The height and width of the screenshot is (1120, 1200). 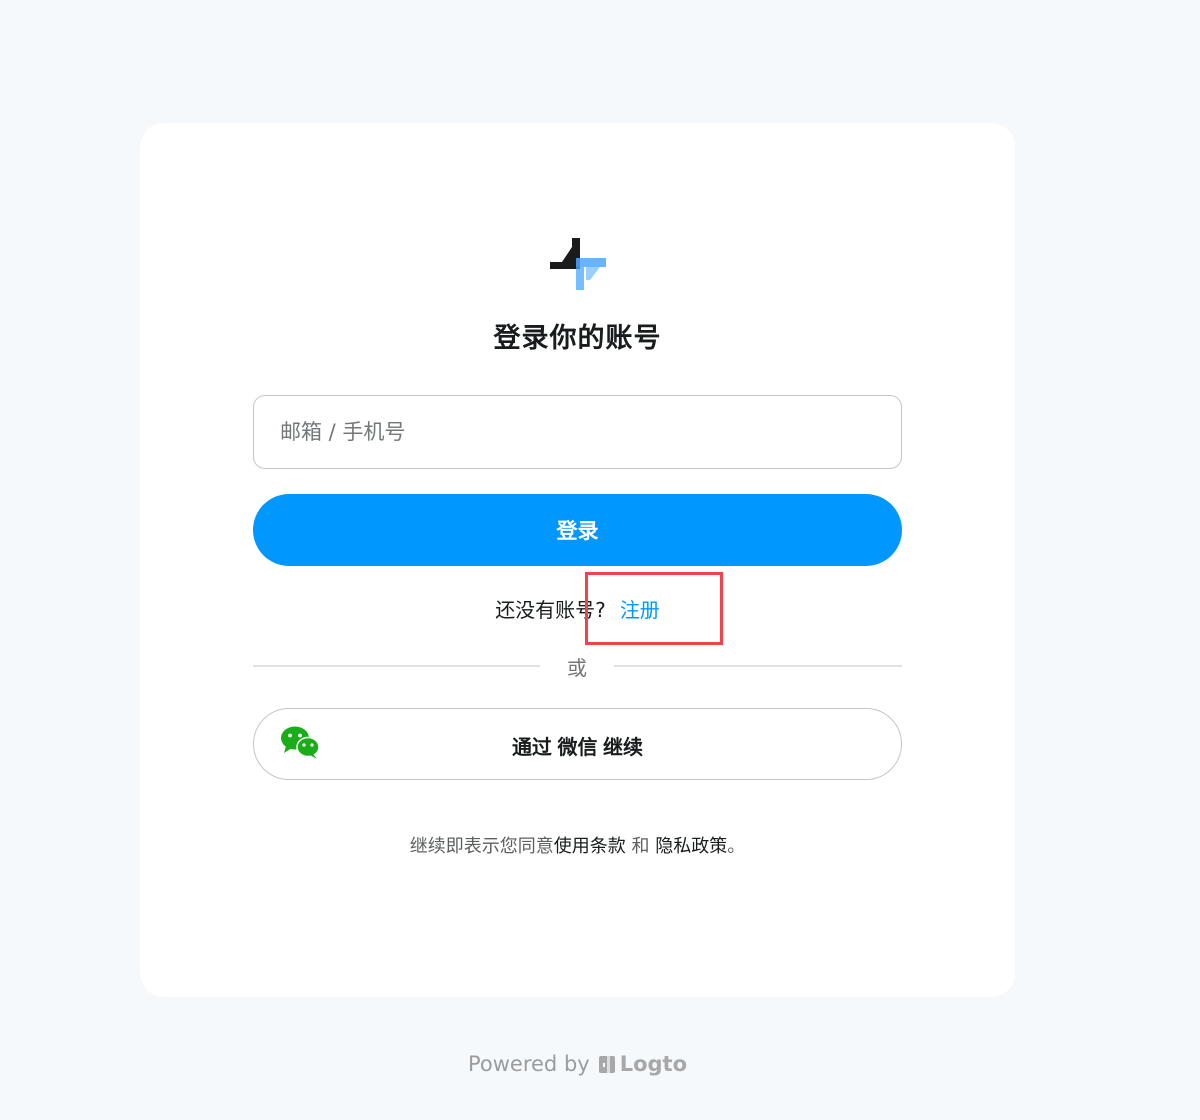 What do you see at coordinates (528, 1064) in the screenshot?
I see `powered-by-label: Powered by` at bounding box center [528, 1064].